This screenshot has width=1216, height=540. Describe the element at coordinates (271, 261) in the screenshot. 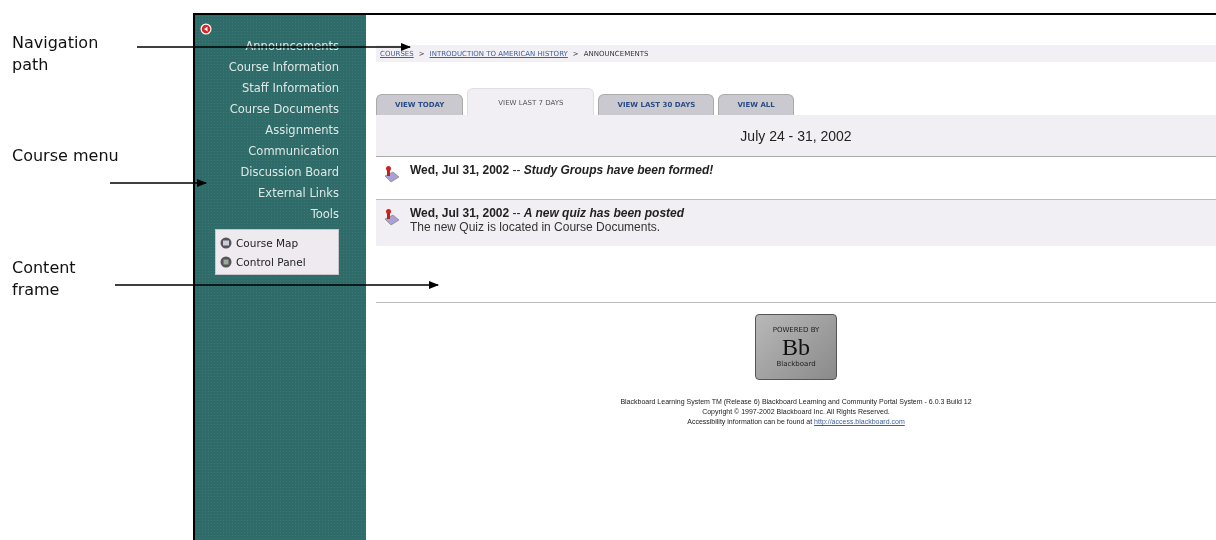

I see `tool-link: Control Panel` at that location.